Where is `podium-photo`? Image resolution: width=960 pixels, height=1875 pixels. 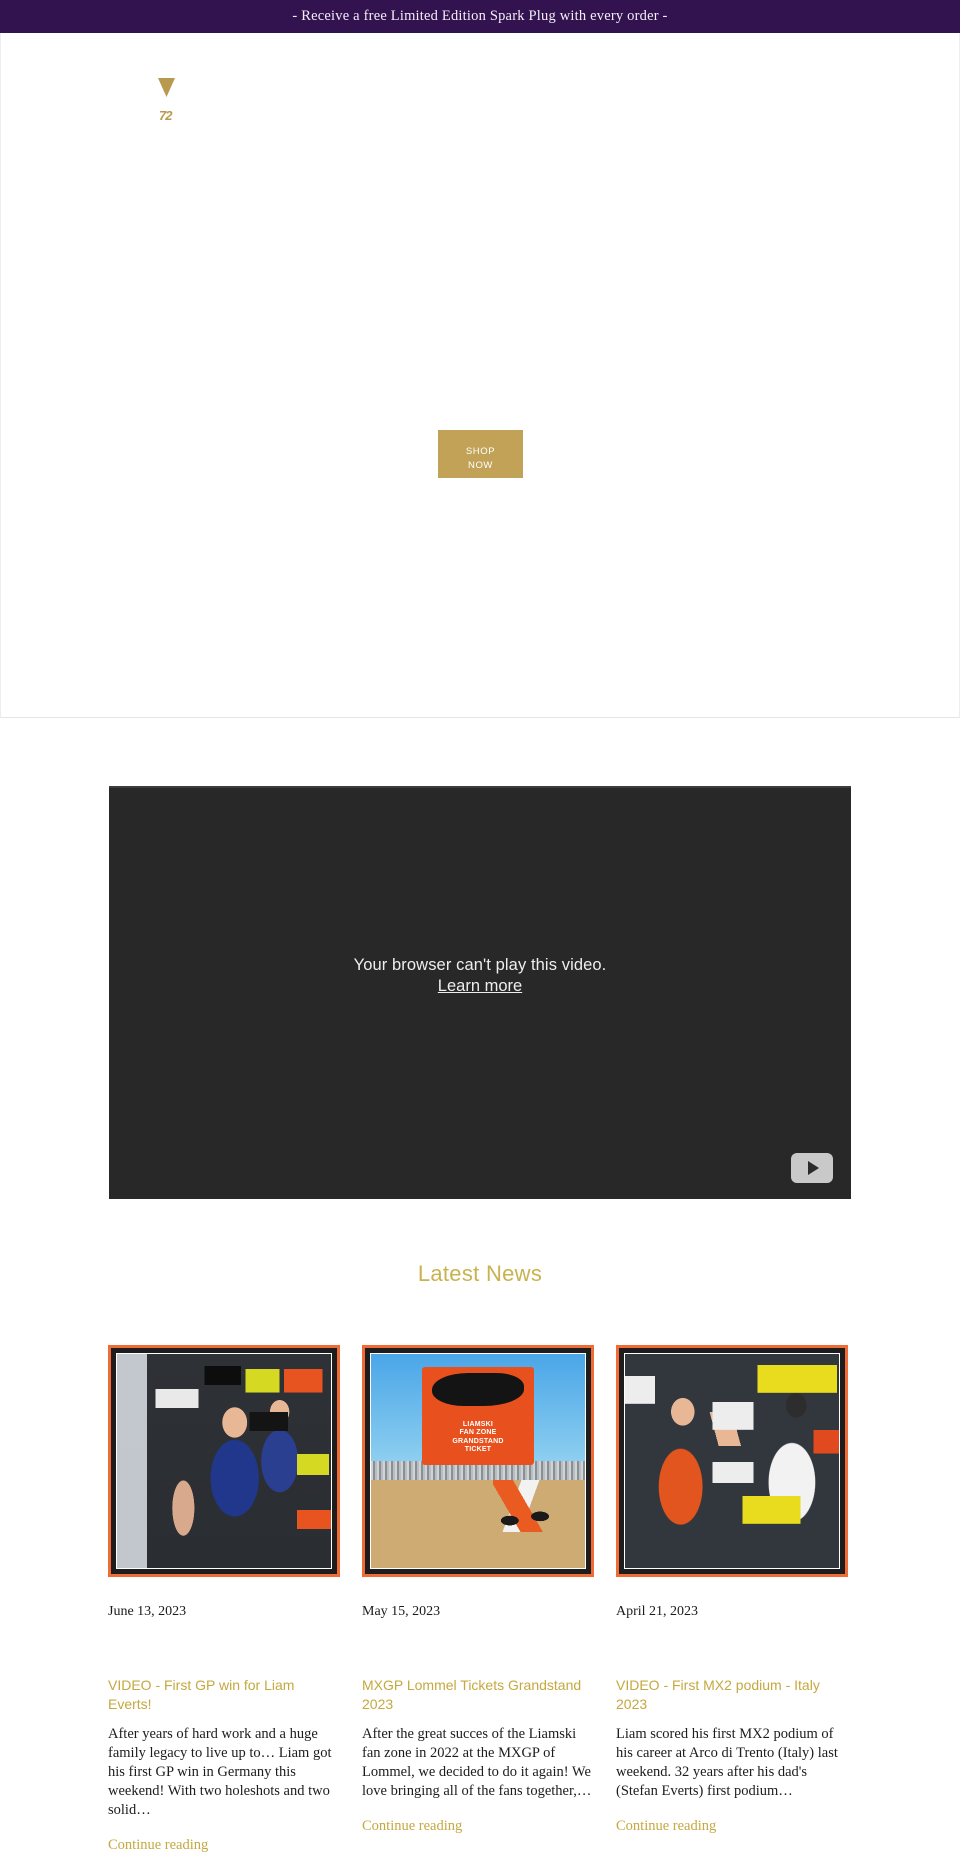 podium-photo is located at coordinates (224, 1461).